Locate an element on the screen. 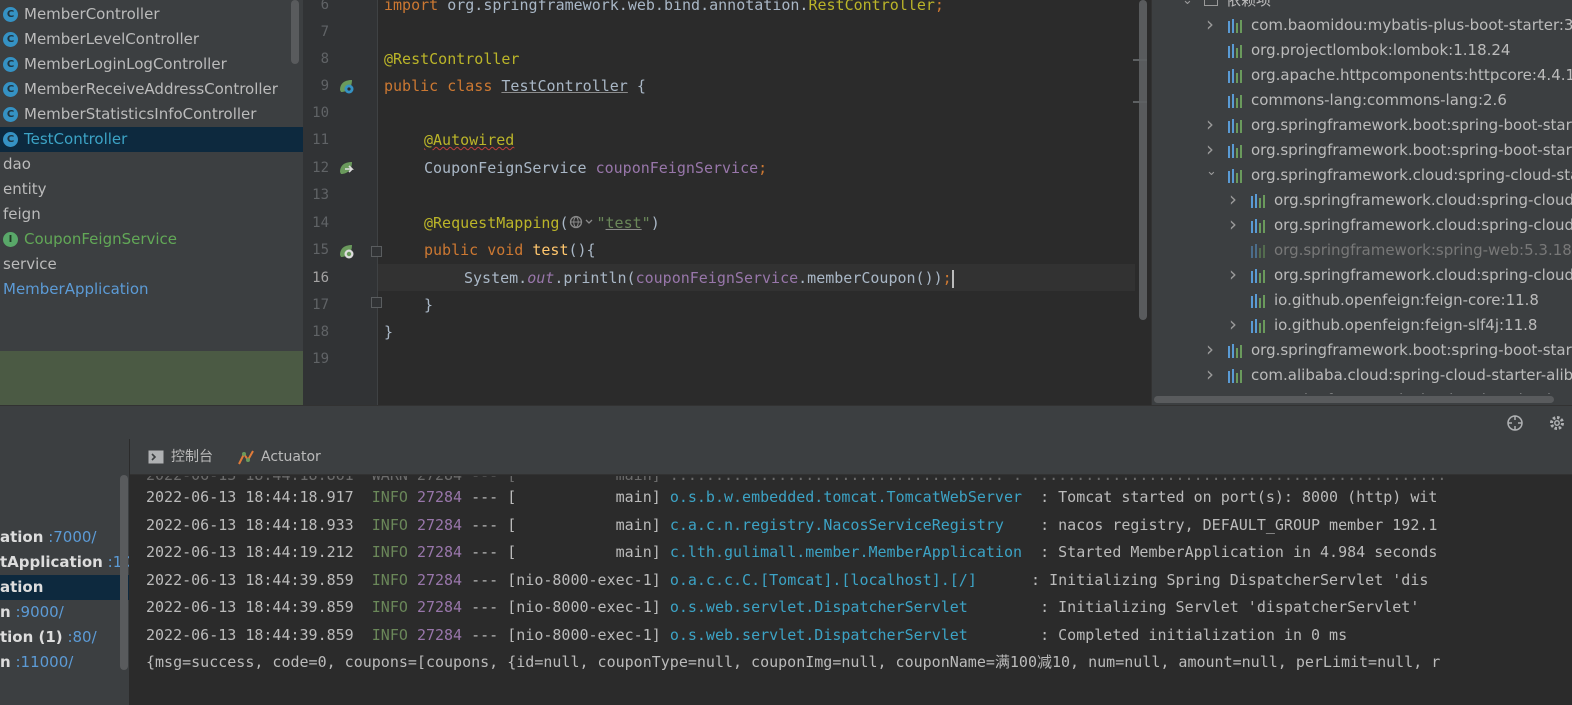 This screenshot has width=1572, height=705. service-item: n :9000/ is located at coordinates (64, 612).